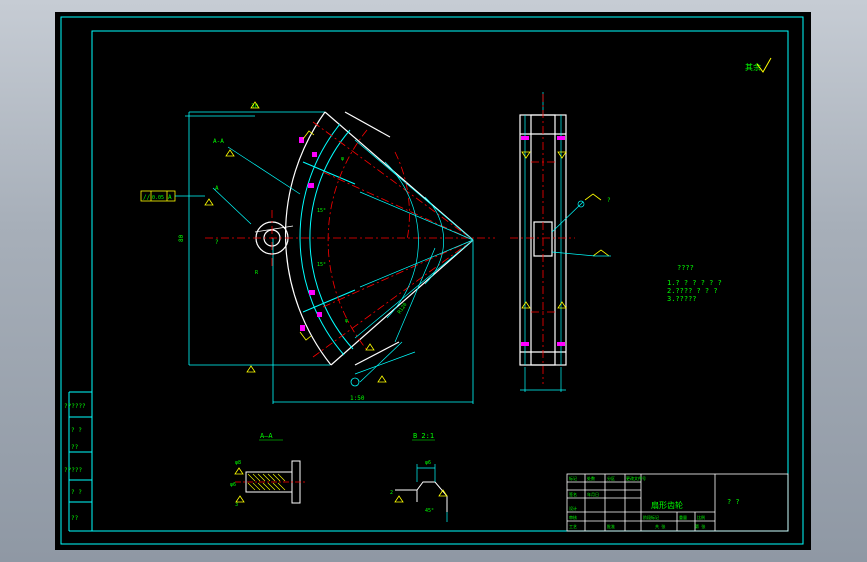  I want to click on svg-text: 阶段标记, so click(651, 517).